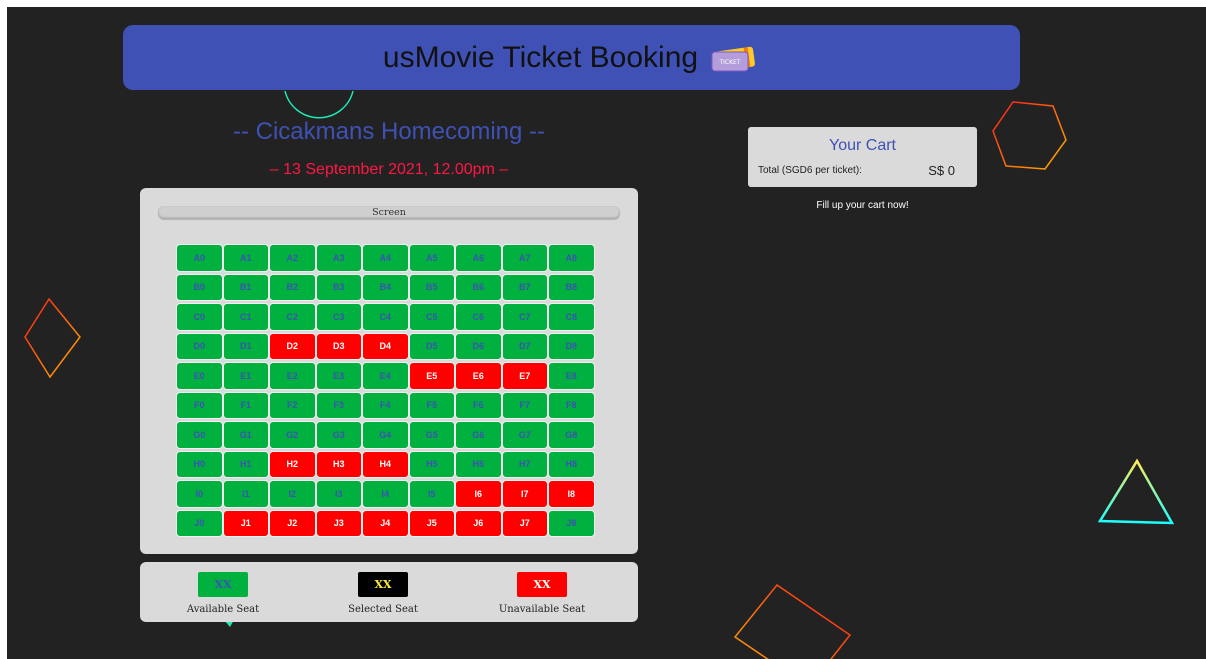  What do you see at coordinates (292, 523) in the screenshot?
I see `seat-j2: J2` at bounding box center [292, 523].